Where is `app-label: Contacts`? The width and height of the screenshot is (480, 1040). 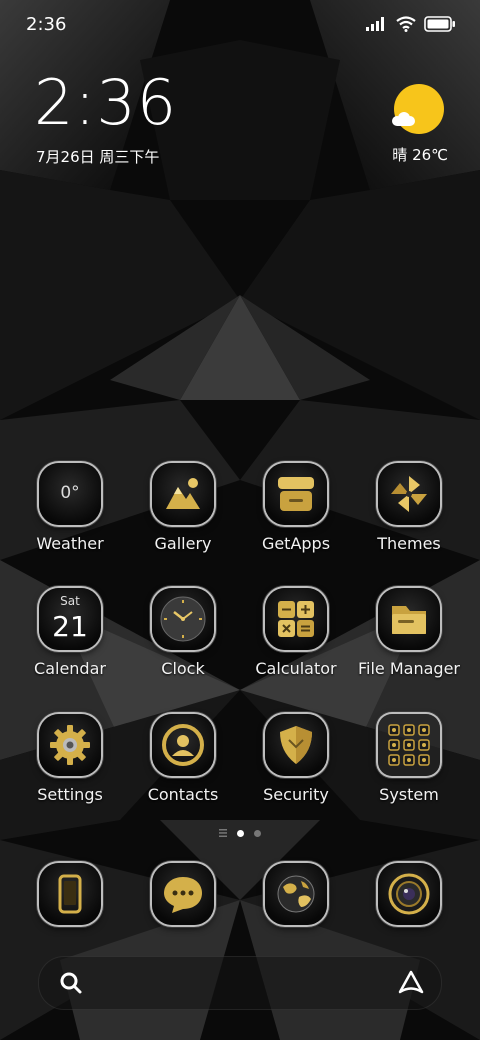
app-label: Contacts is located at coordinates (183, 794).